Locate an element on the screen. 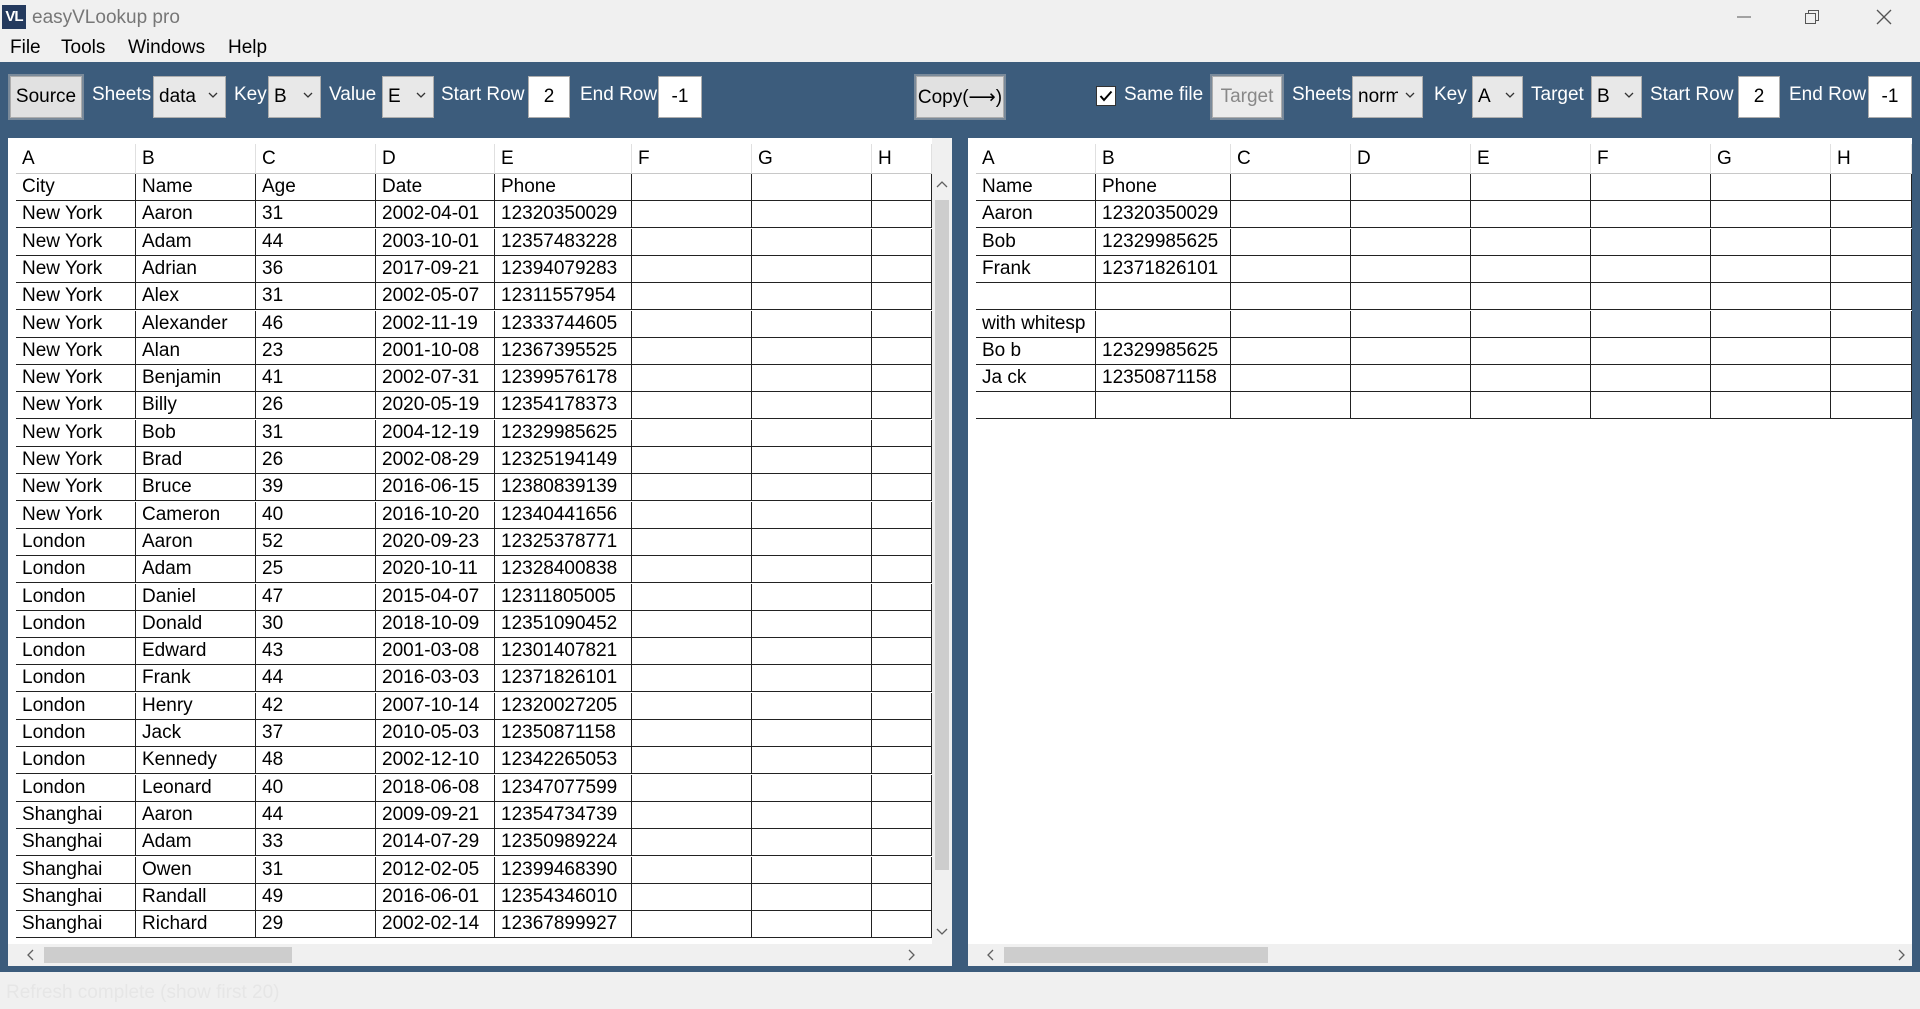 The image size is (1920, 1009). source-end-row-input: -1 is located at coordinates (680, 97).